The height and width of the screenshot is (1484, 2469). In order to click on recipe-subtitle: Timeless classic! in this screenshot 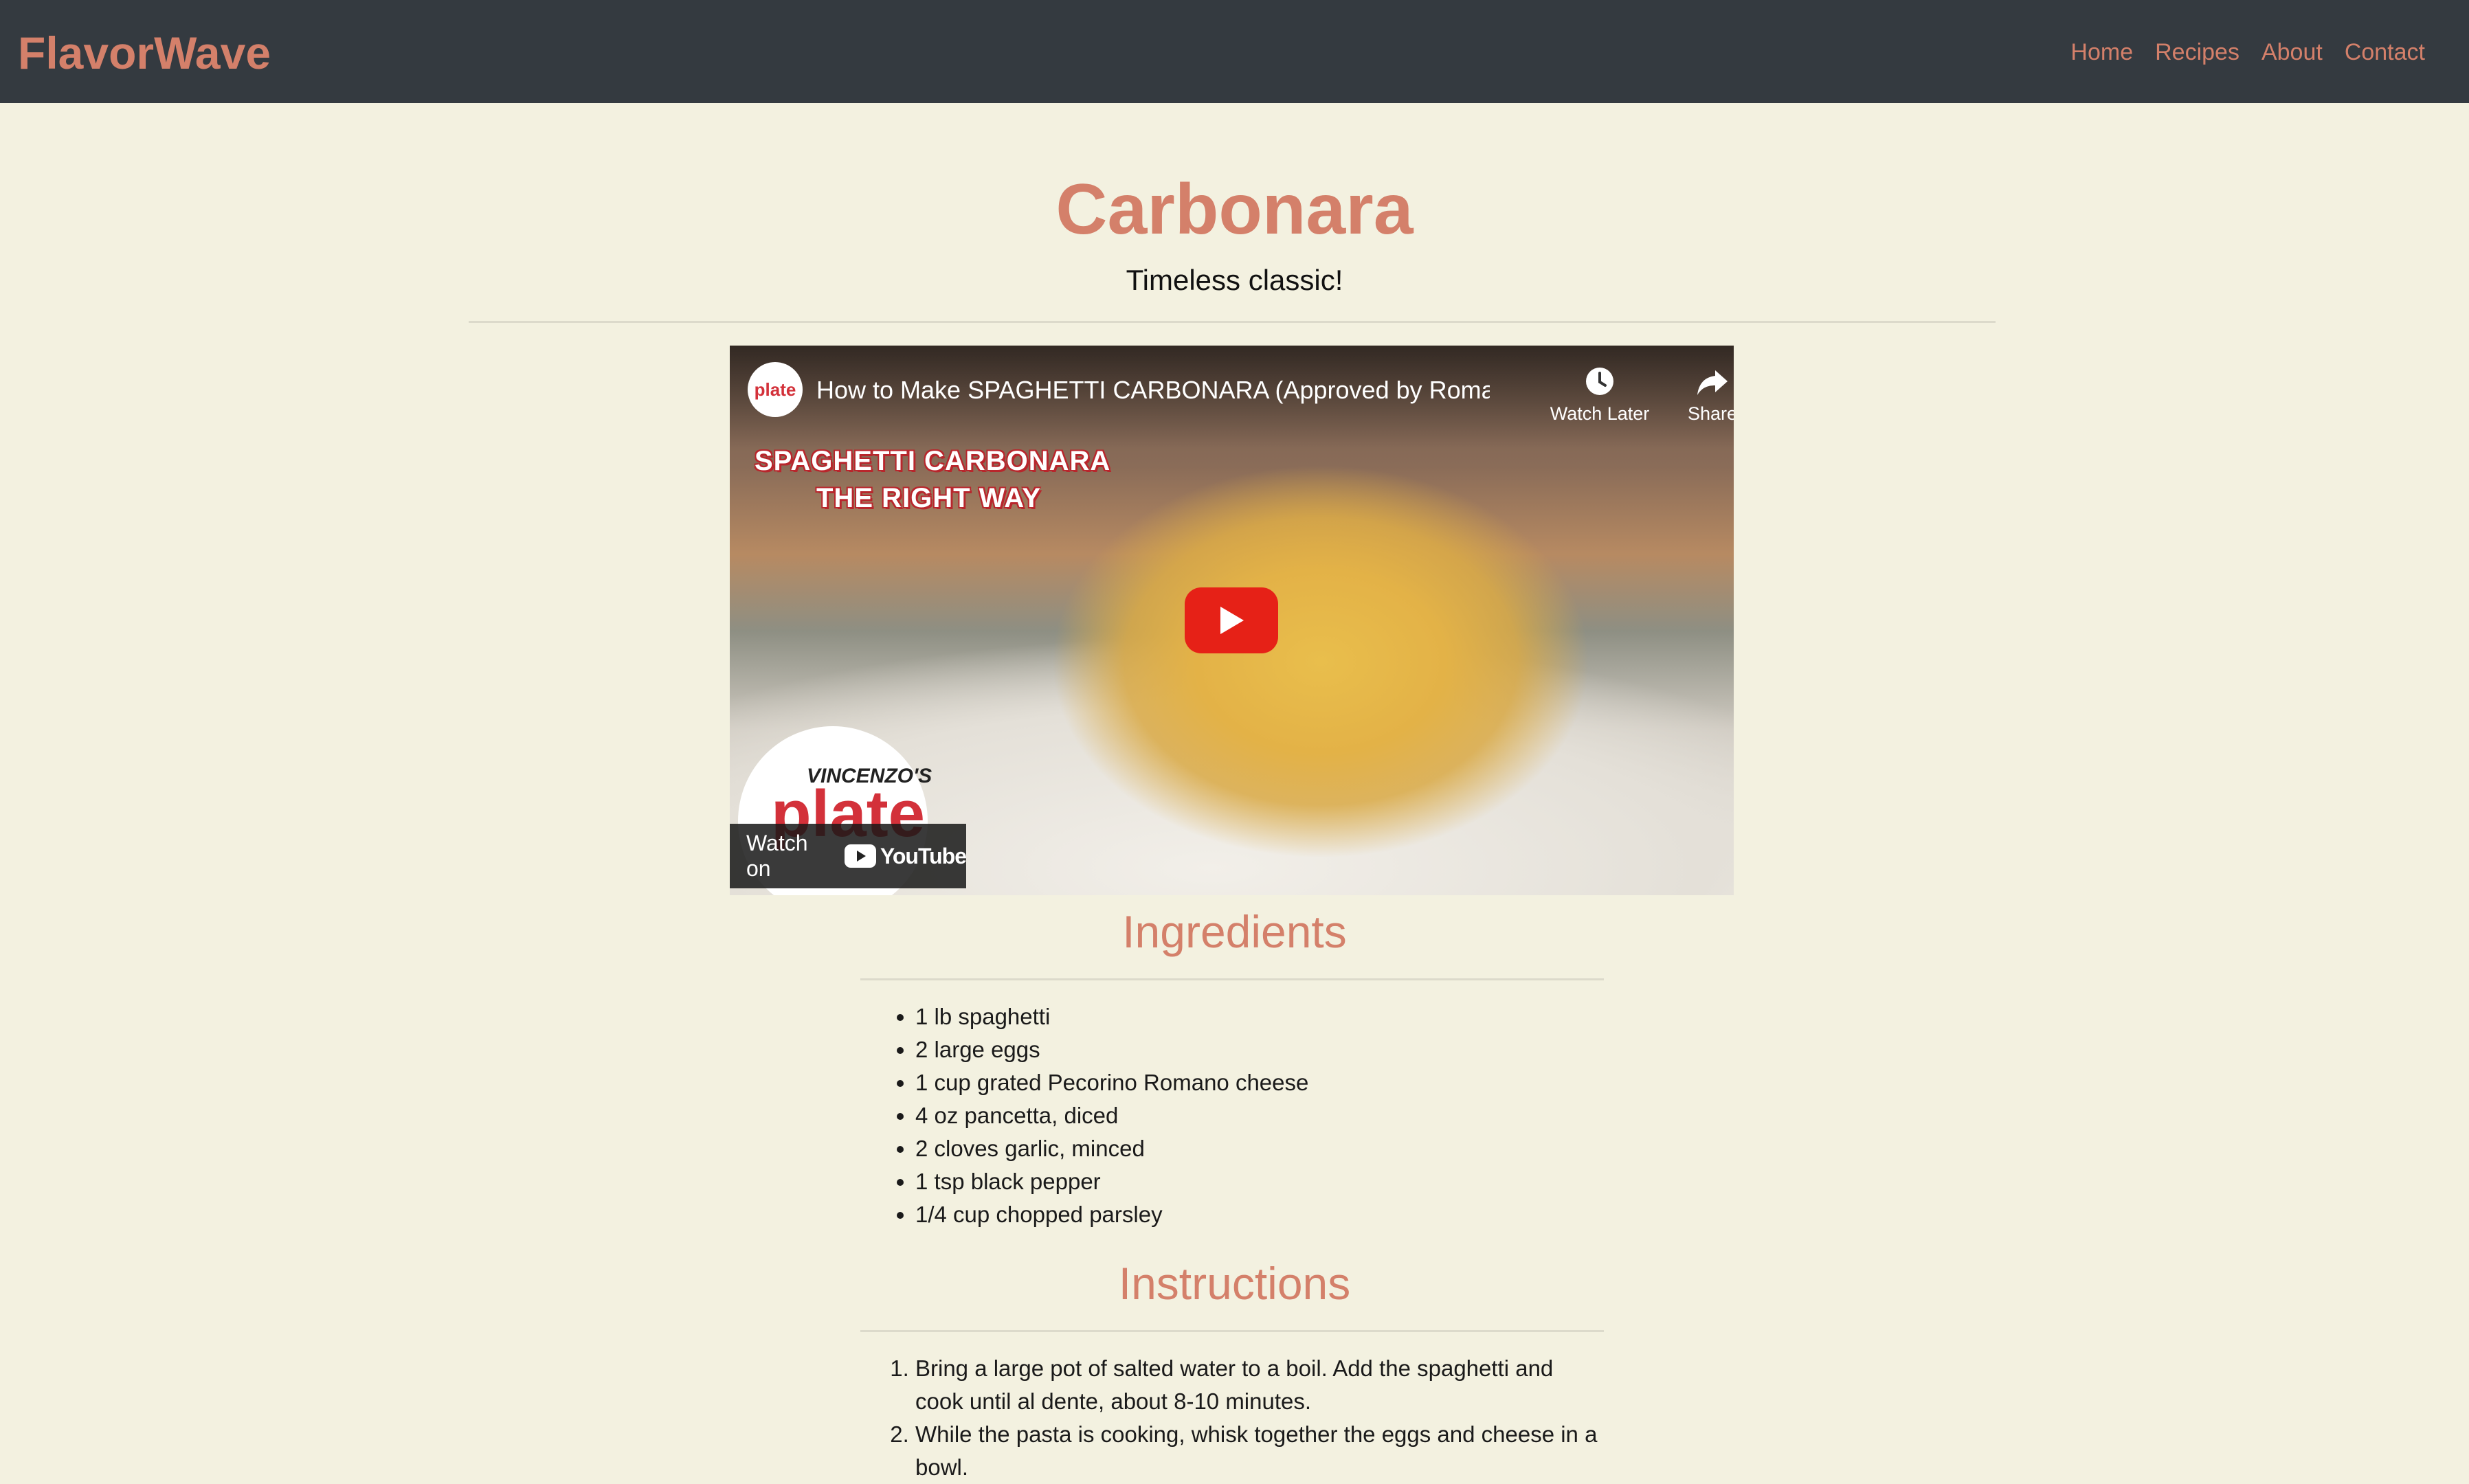, I will do `click(1234, 280)`.